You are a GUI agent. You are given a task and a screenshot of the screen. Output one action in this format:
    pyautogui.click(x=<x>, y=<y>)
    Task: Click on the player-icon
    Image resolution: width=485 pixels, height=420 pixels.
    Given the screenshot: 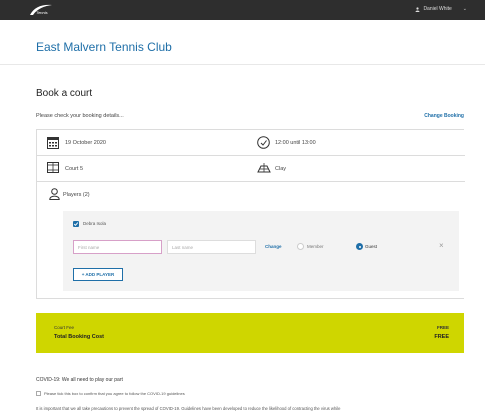 What is the action you would take?
    pyautogui.click(x=54, y=194)
    